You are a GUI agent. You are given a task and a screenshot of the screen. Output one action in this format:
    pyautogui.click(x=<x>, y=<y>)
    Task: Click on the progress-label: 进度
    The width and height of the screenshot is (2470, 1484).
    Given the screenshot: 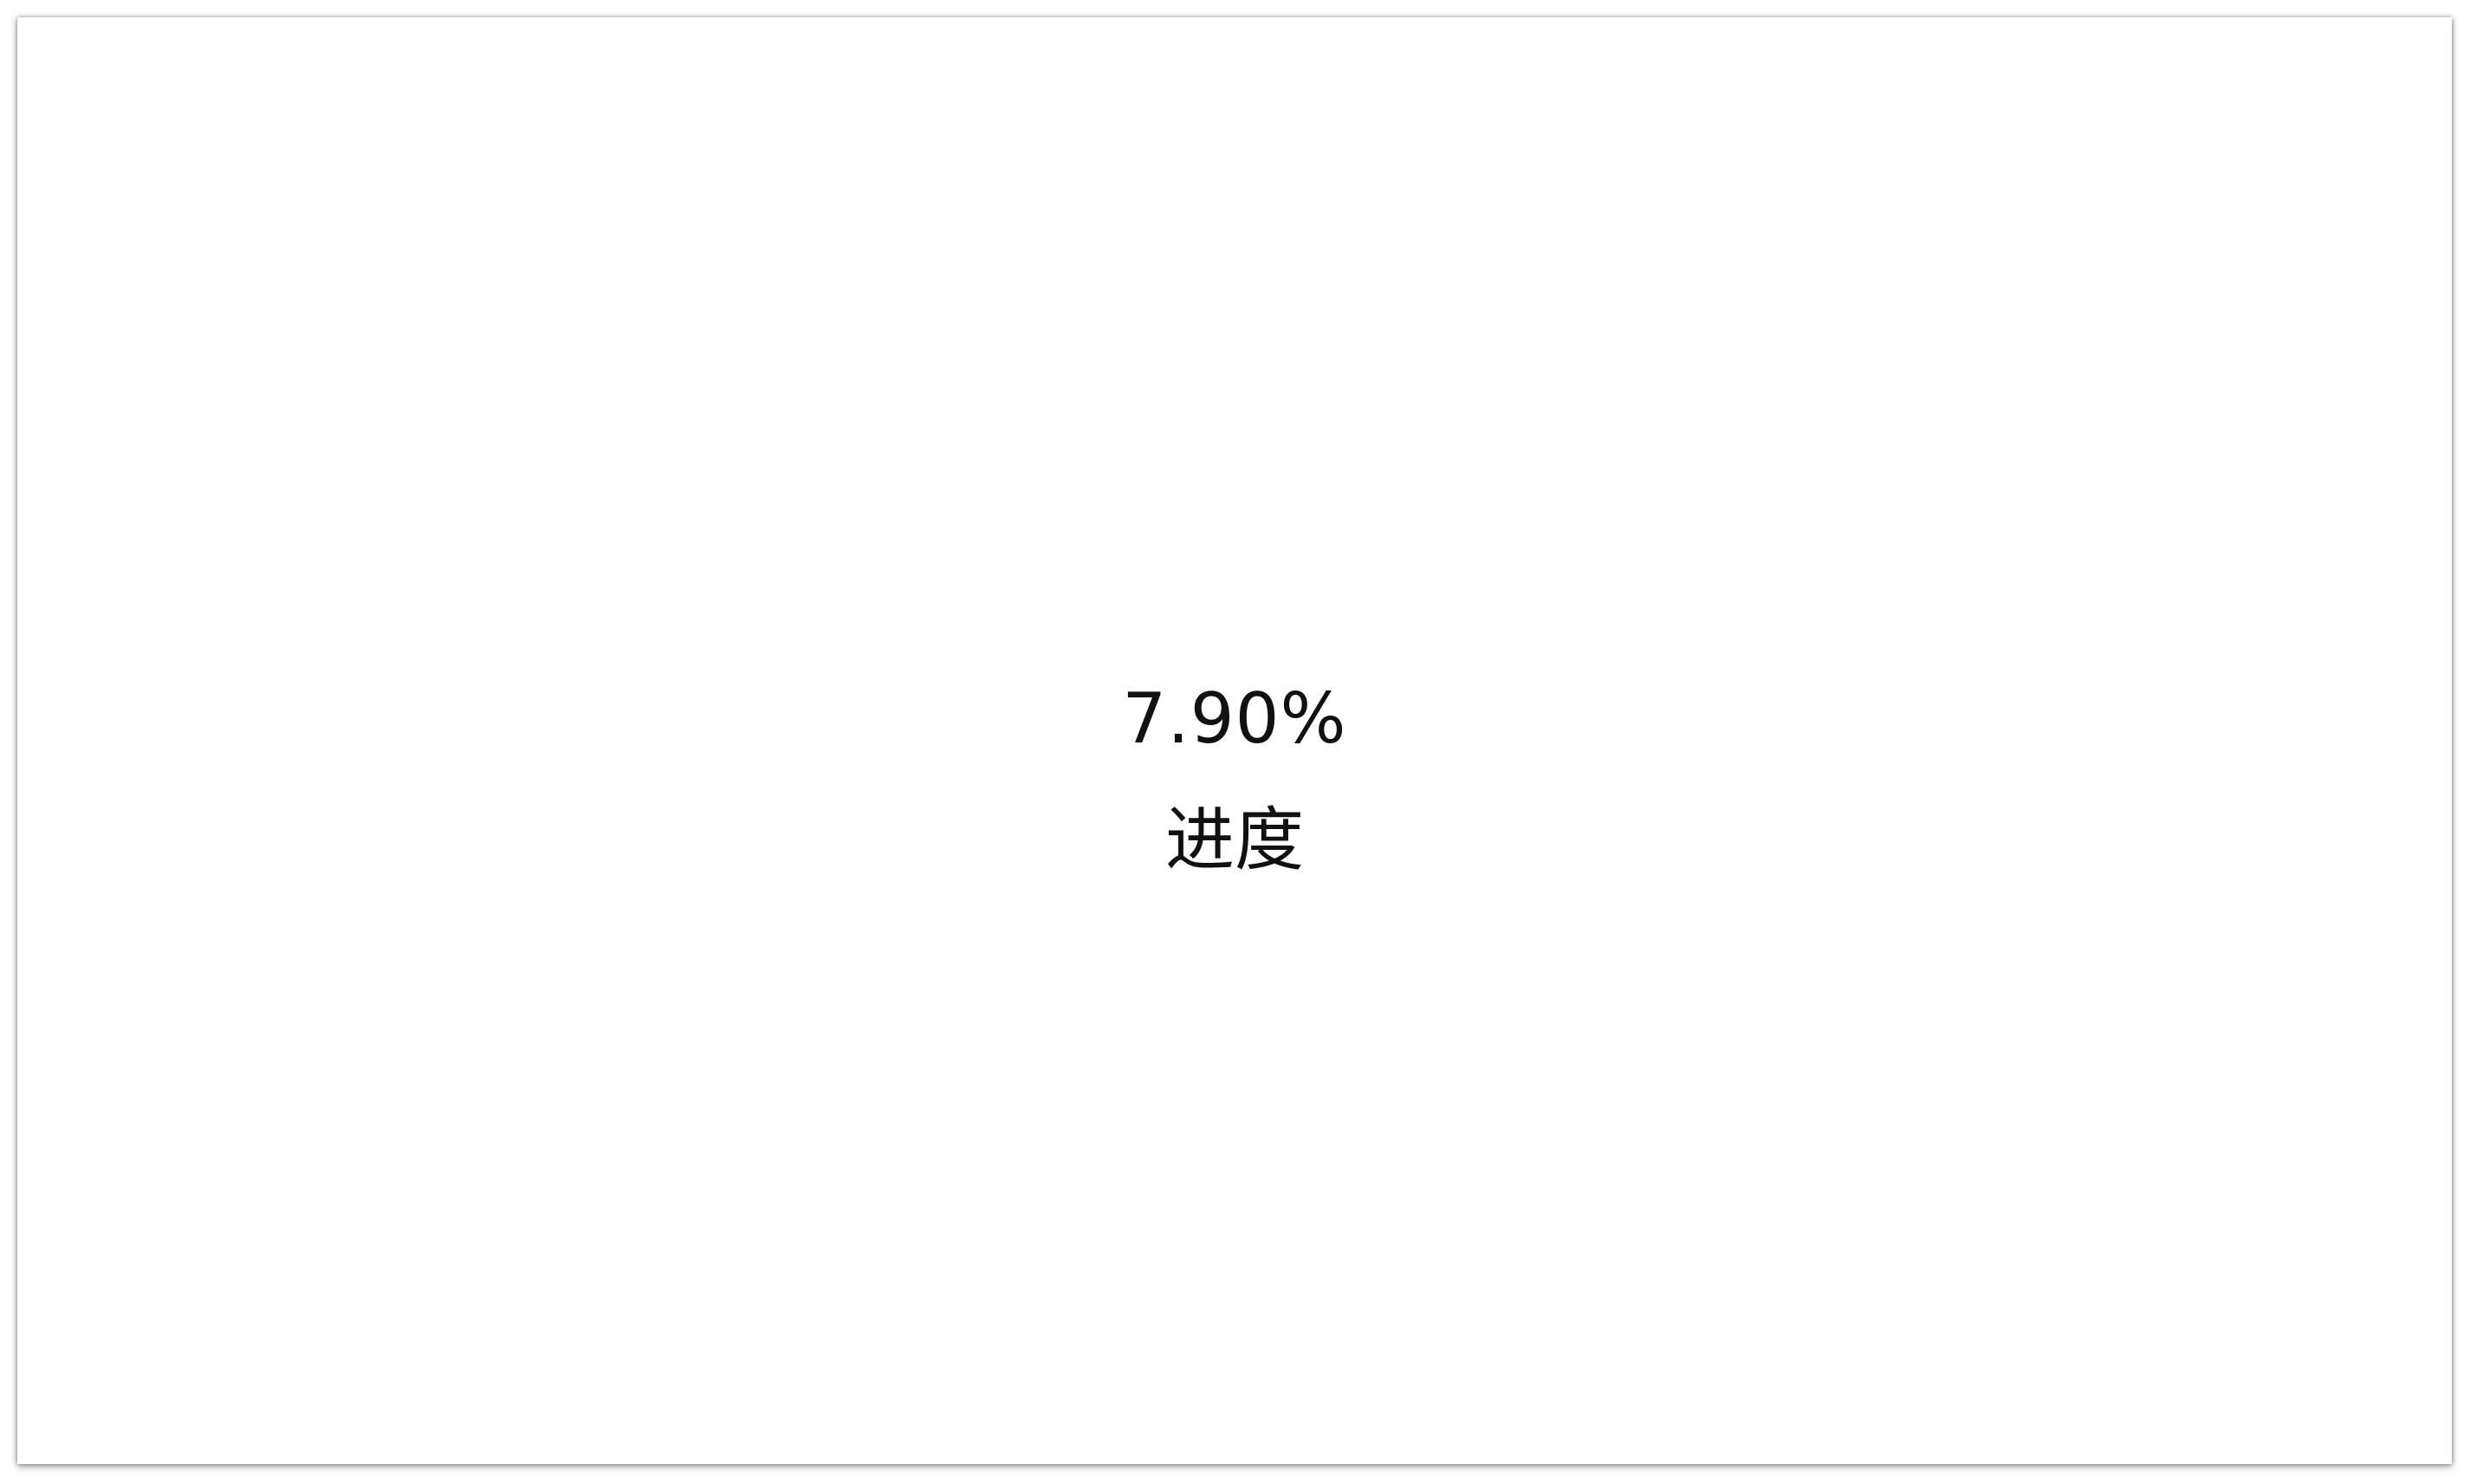 What is the action you would take?
    pyautogui.click(x=1234, y=840)
    